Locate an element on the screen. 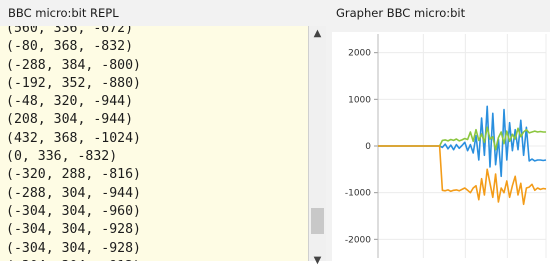 This screenshot has height=267, width=550. y-tick-label: 1000 is located at coordinates (359, 100).